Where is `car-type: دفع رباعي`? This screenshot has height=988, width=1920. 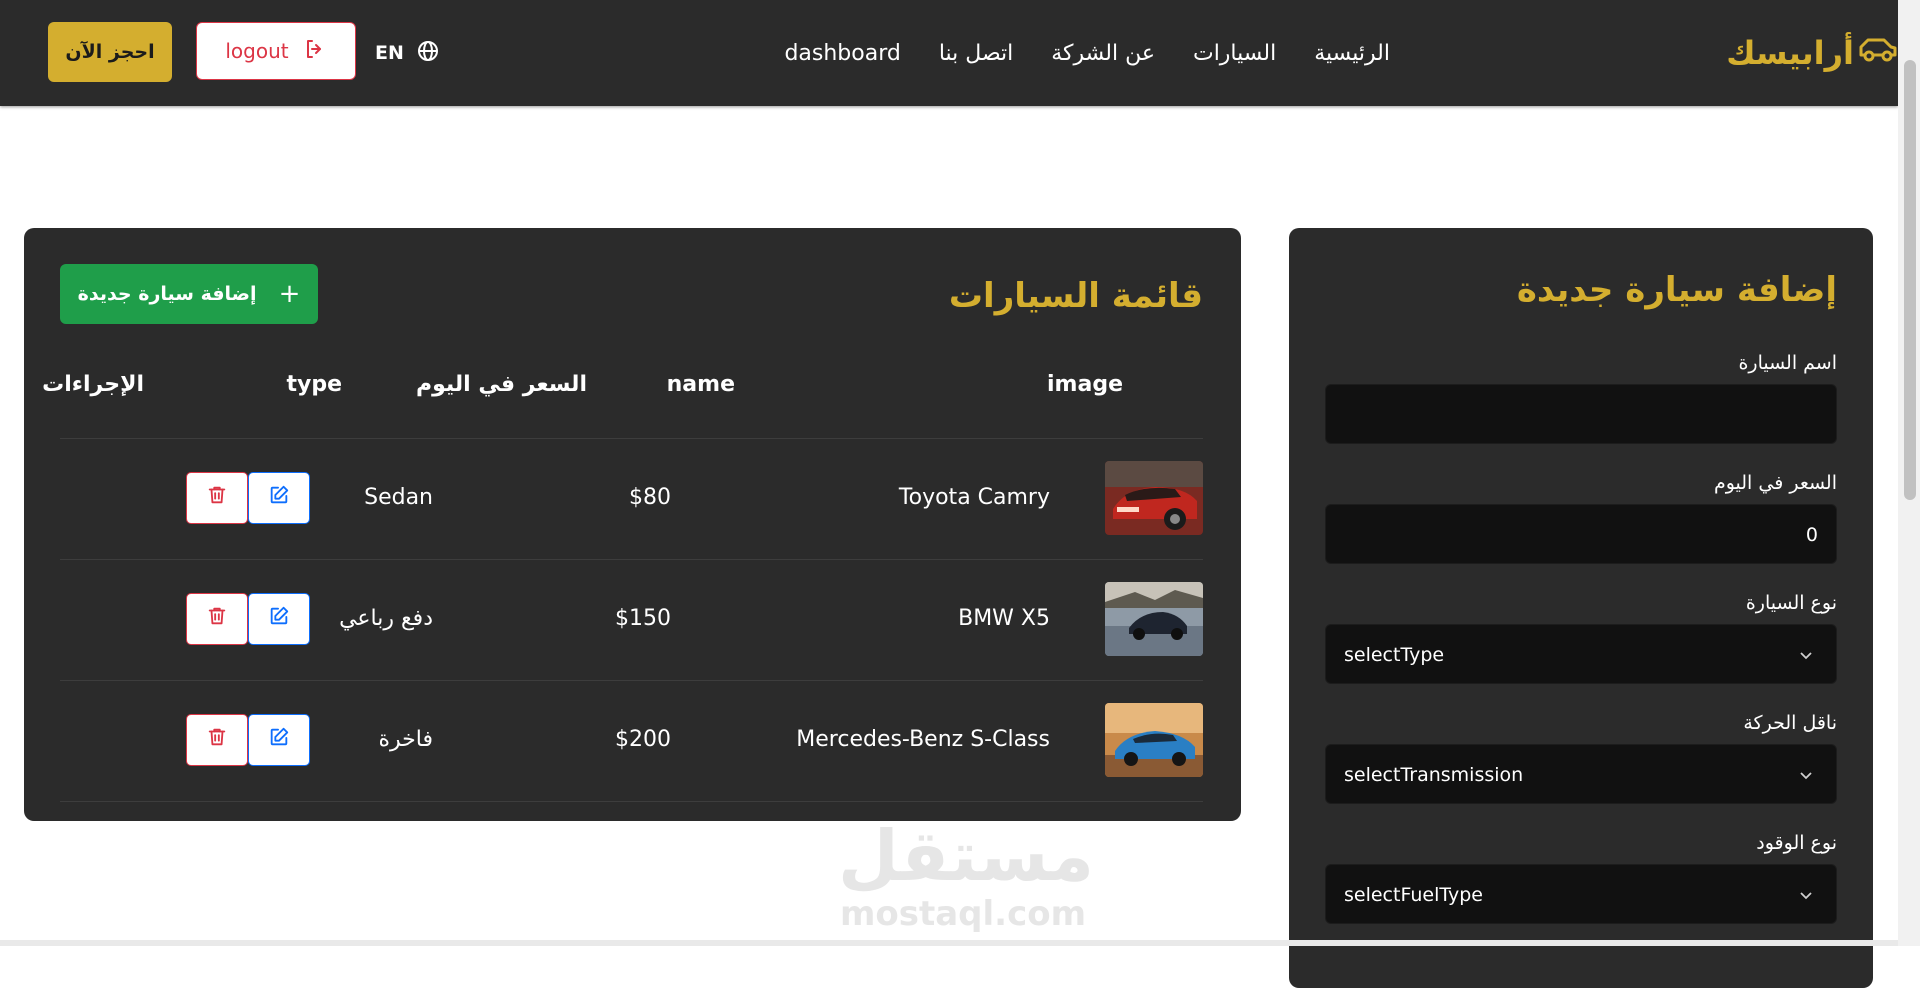 car-type: دفع رباعي is located at coordinates (386, 618).